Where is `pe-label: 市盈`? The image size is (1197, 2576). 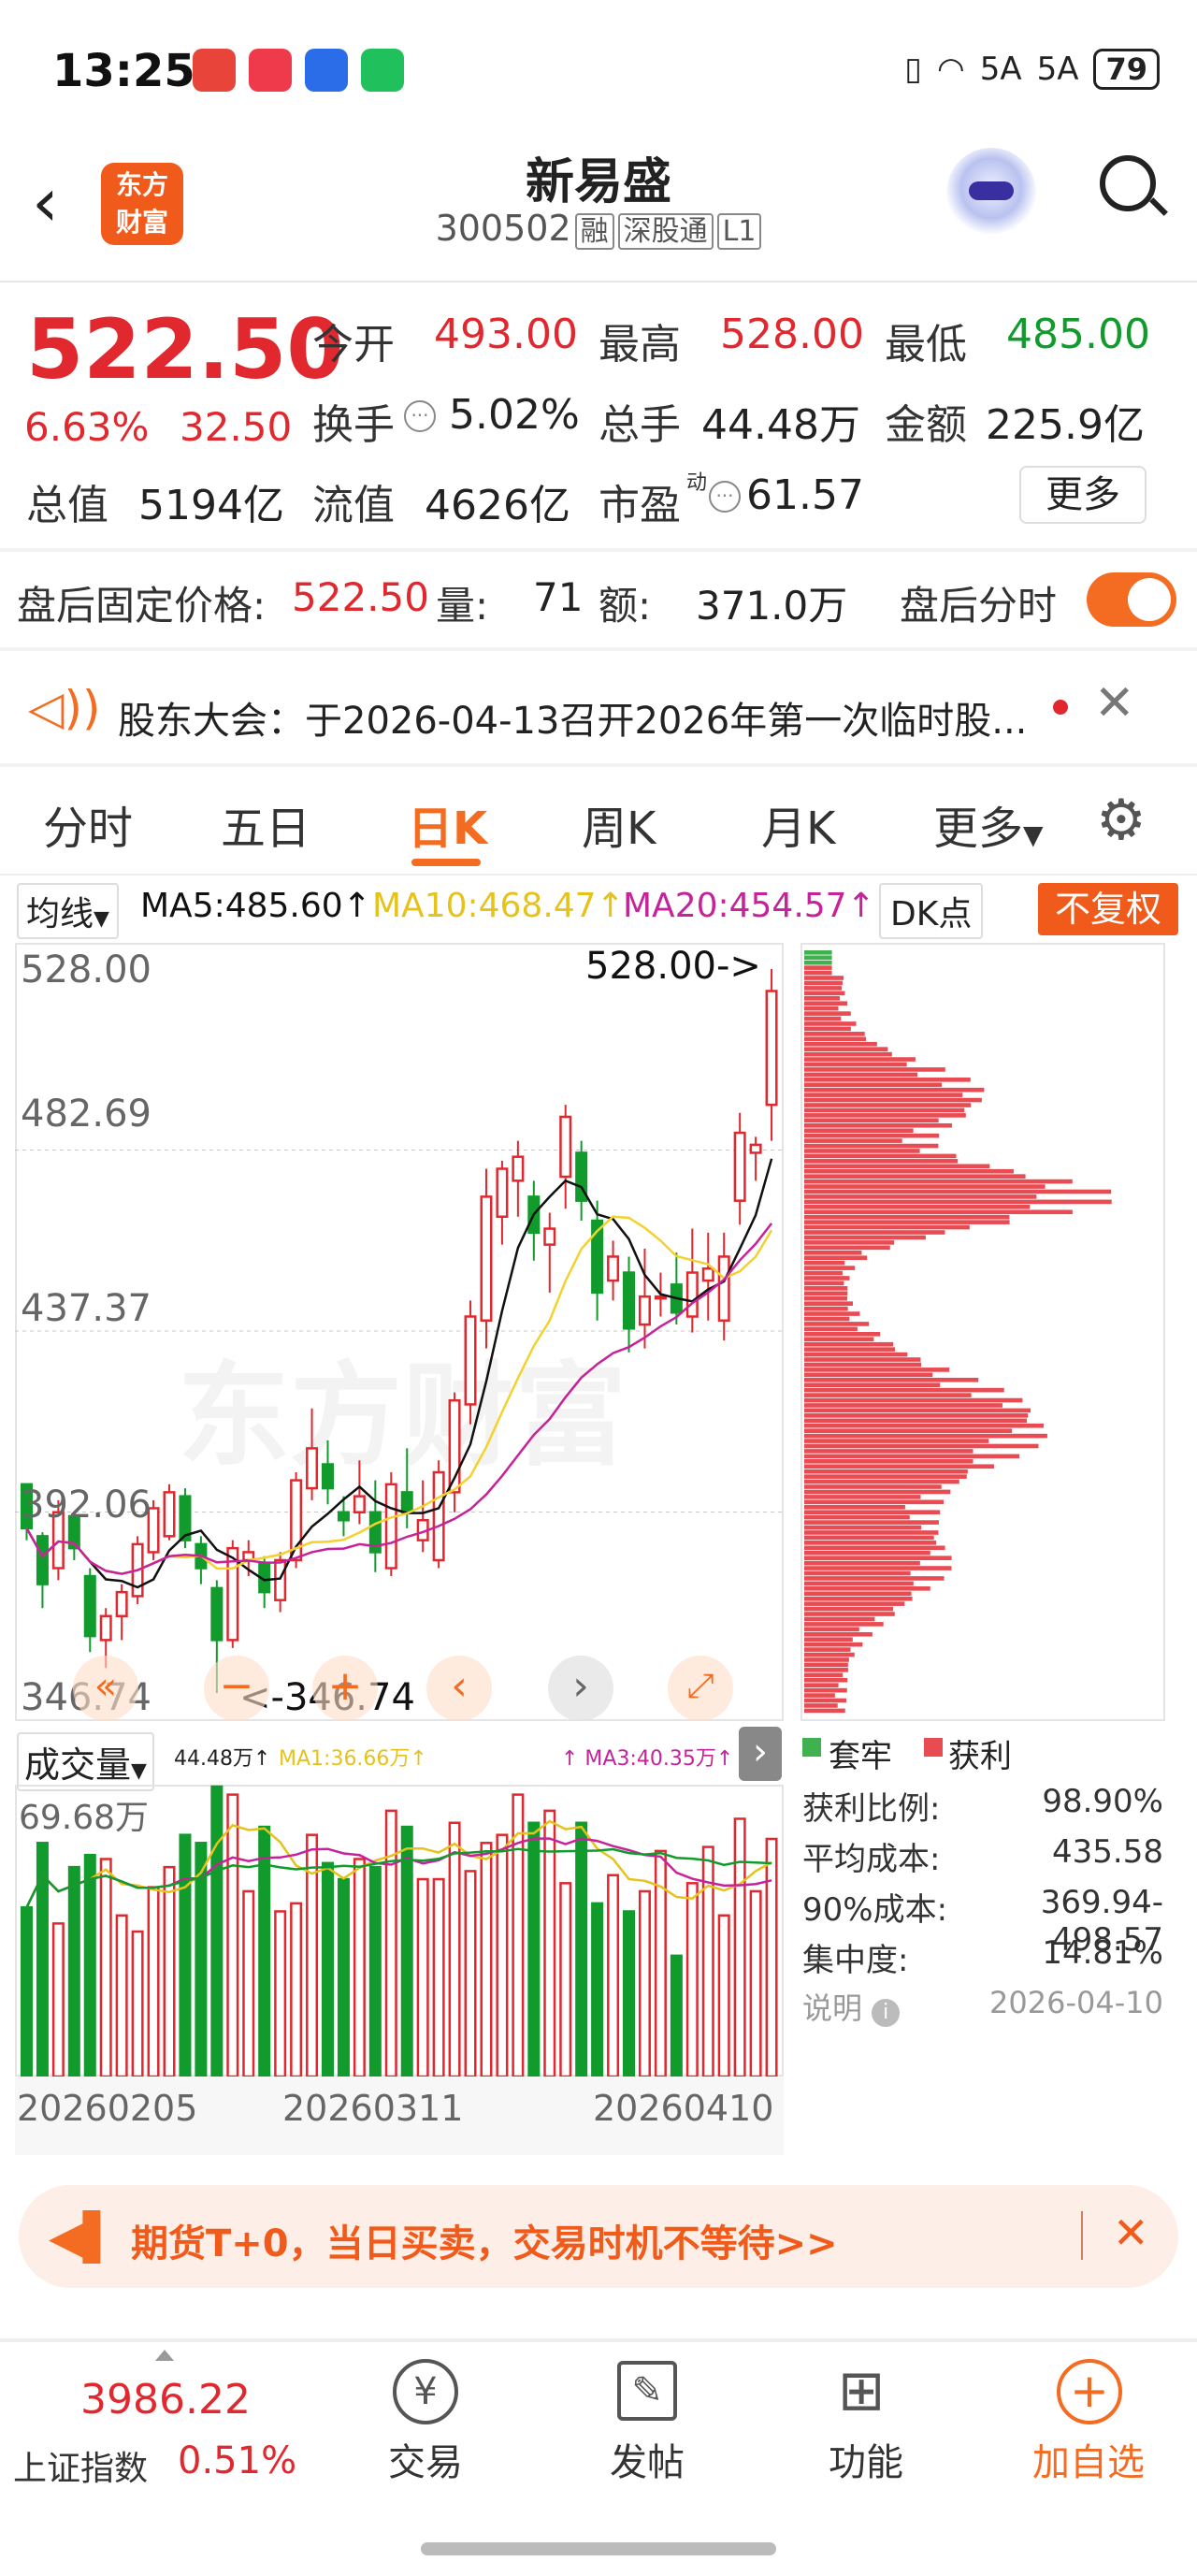
pe-label: 市盈 is located at coordinates (639, 505).